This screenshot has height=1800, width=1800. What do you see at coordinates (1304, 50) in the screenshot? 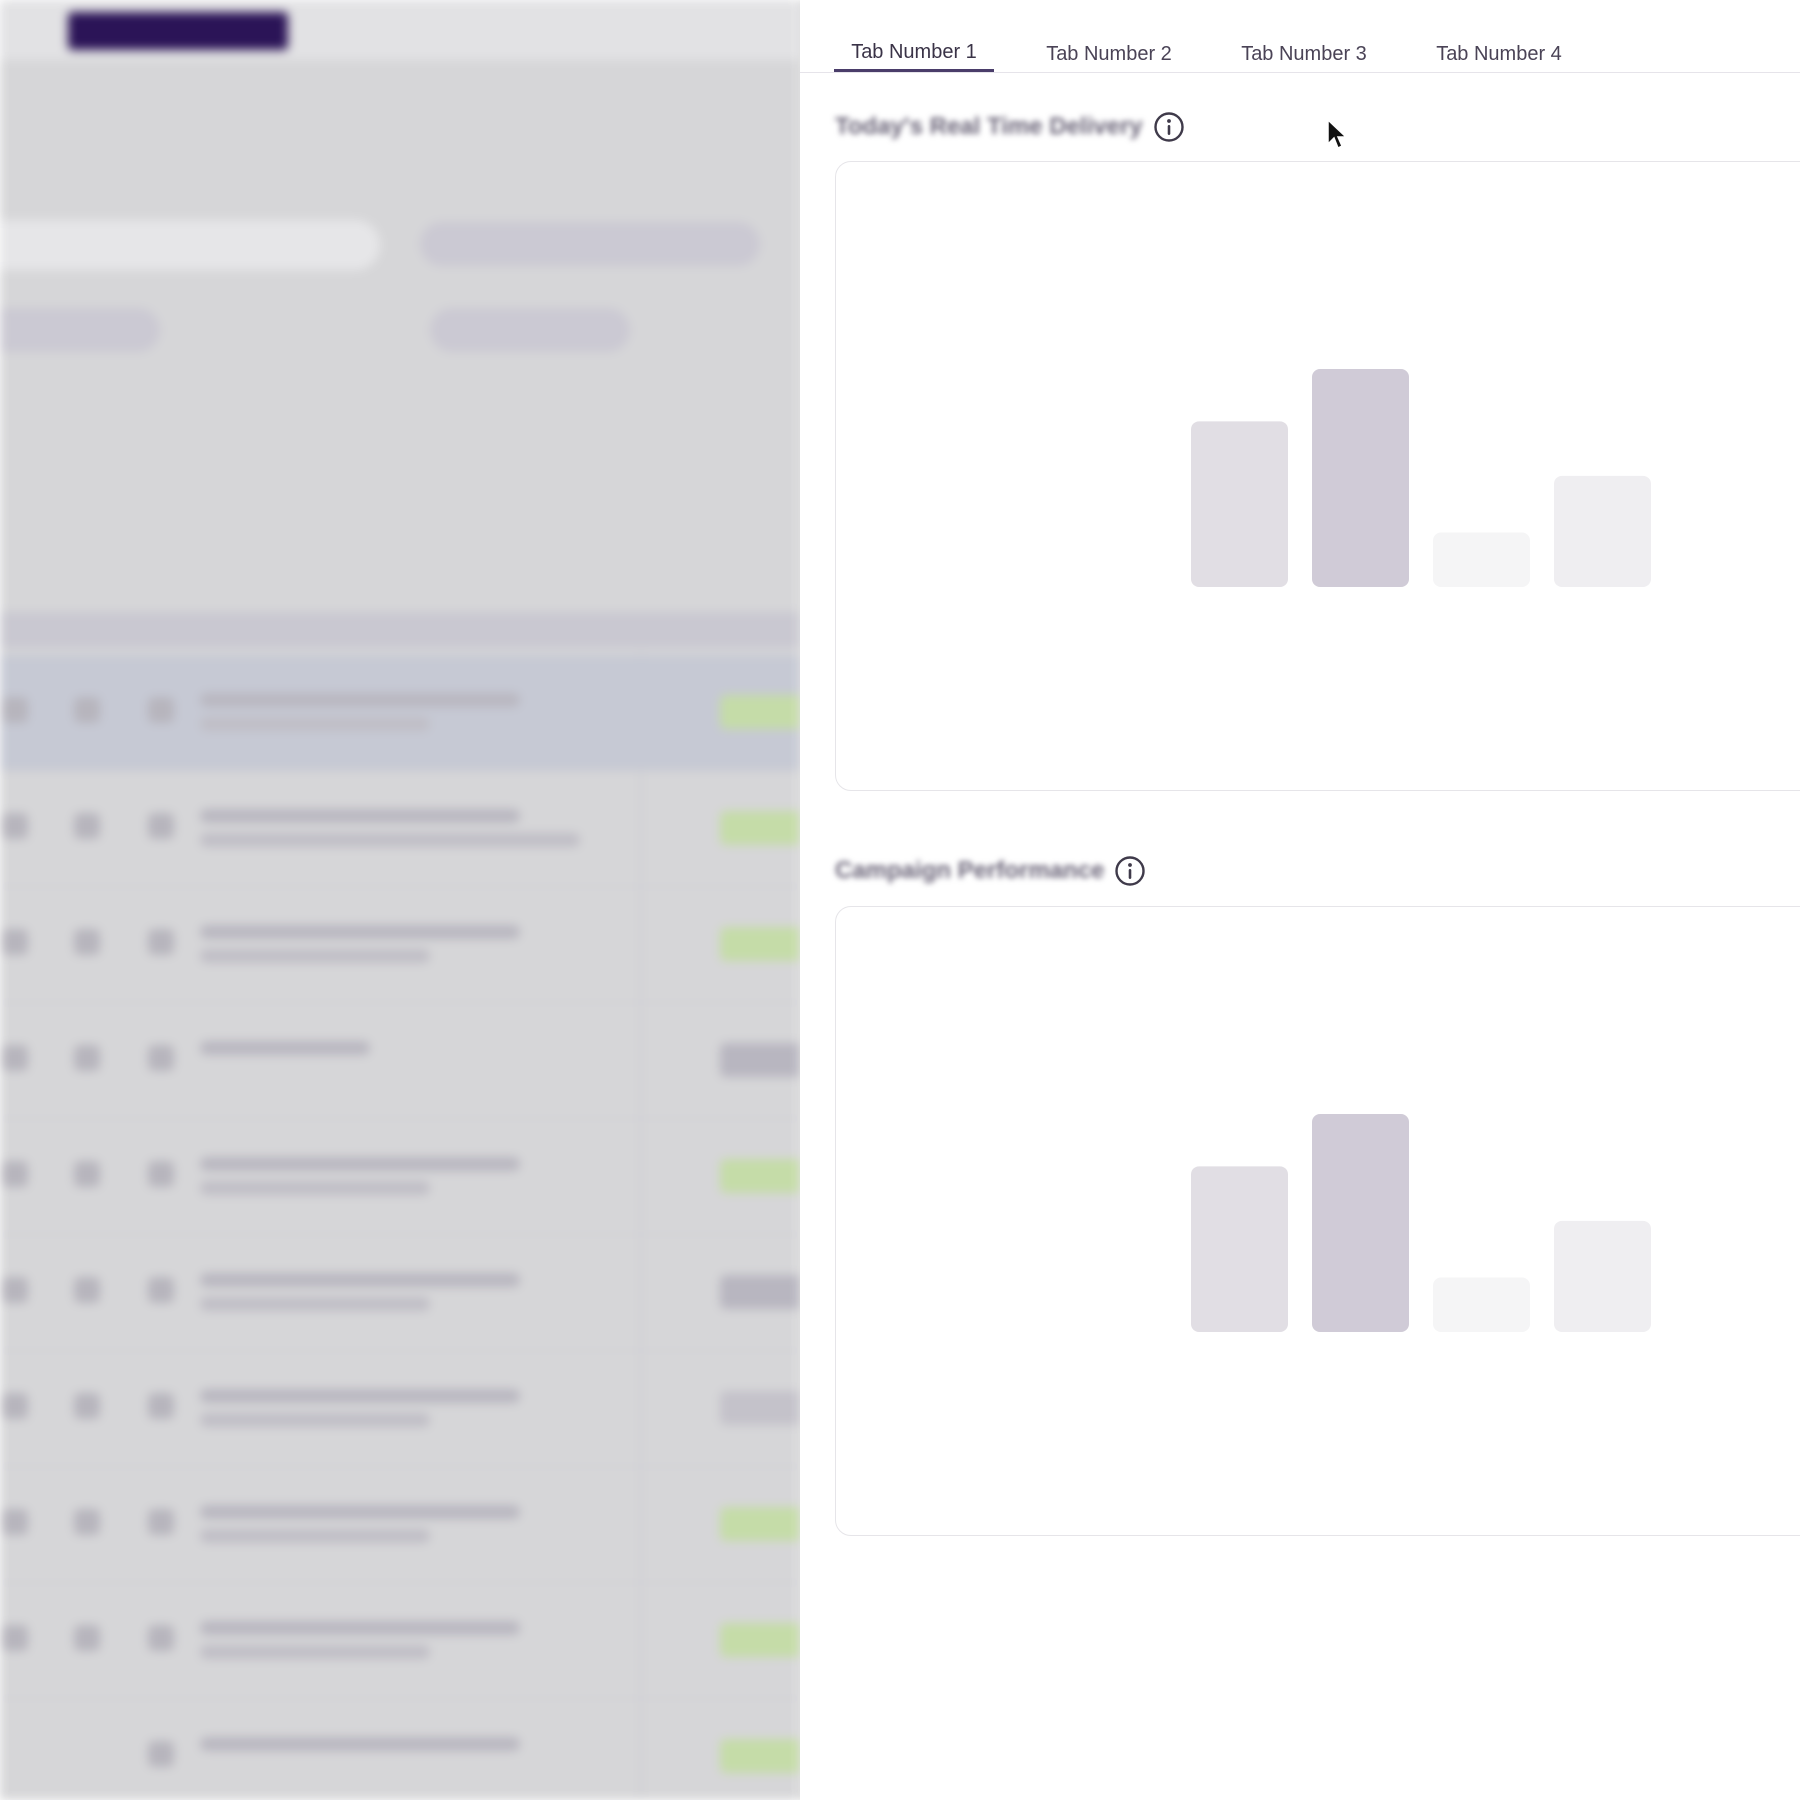
I see `tab-3: Tab Number 3` at bounding box center [1304, 50].